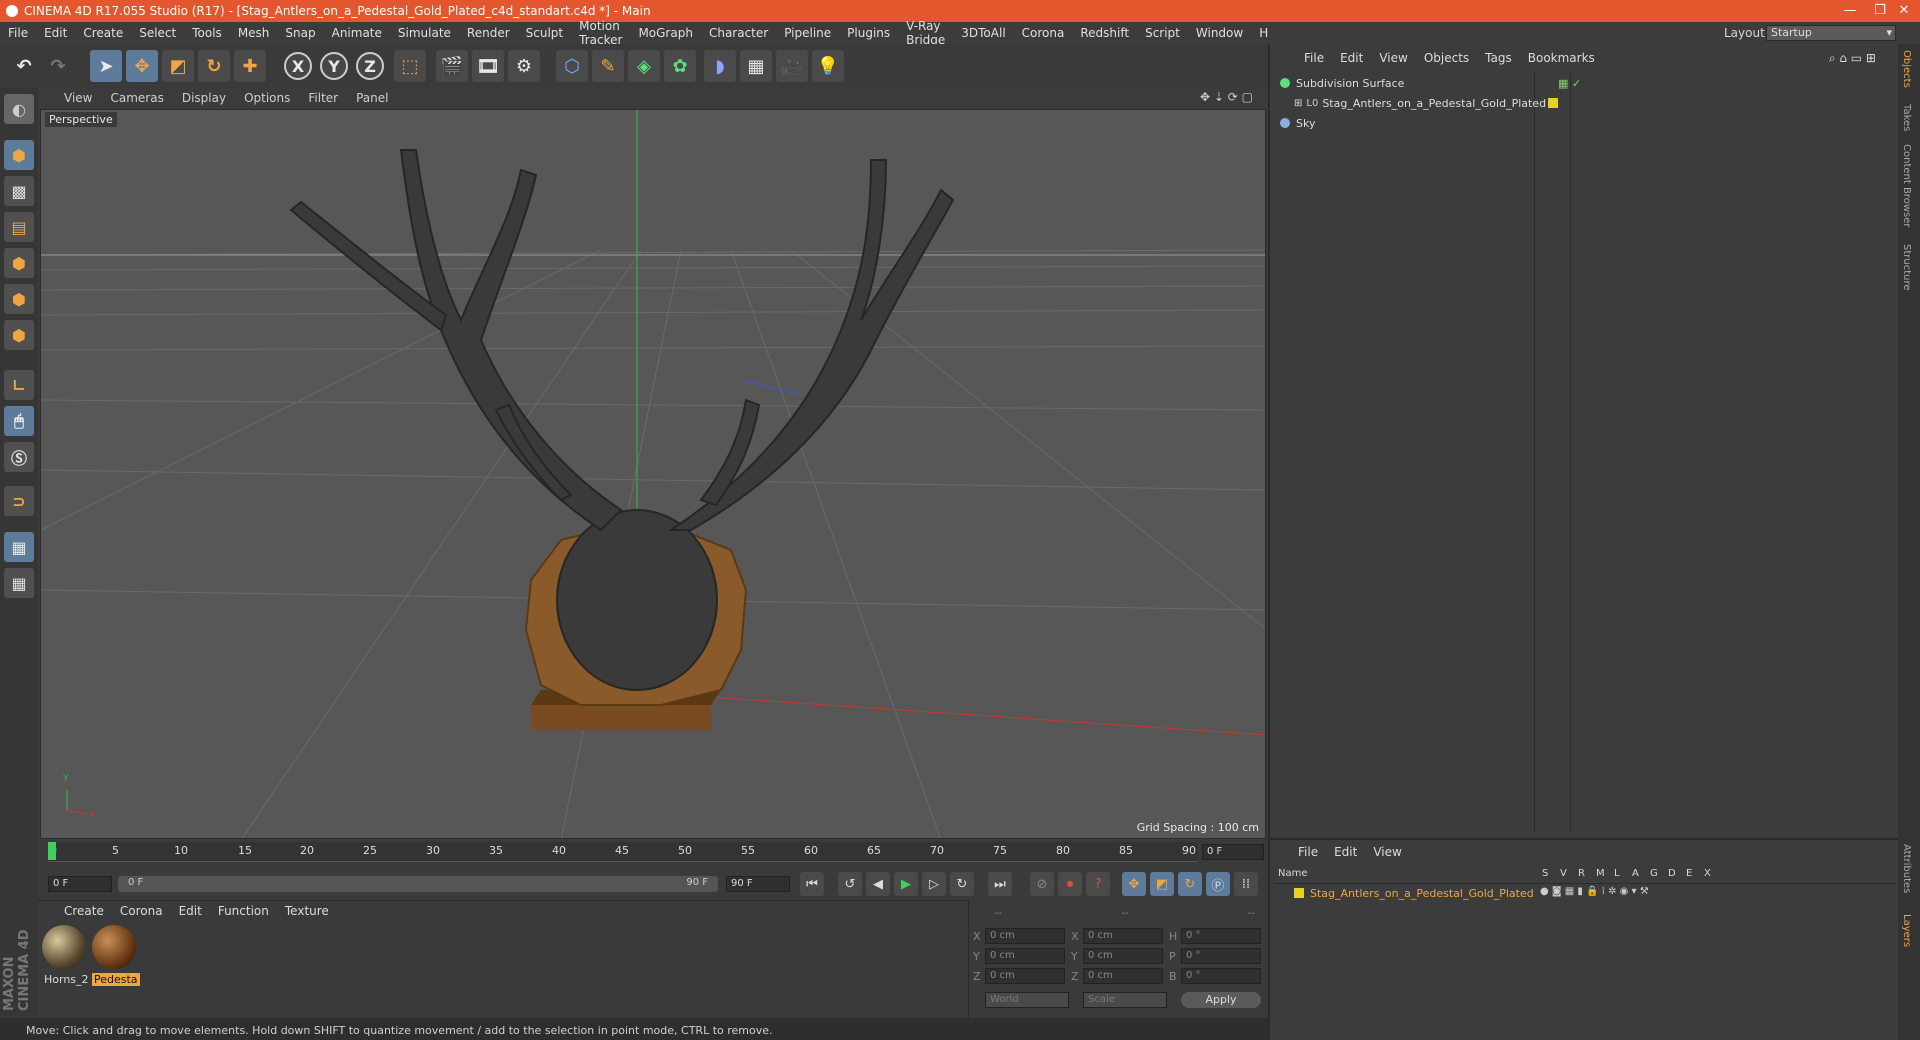 The width and height of the screenshot is (1920, 1040). I want to click on viewport-menu-panel: Panel, so click(372, 98).